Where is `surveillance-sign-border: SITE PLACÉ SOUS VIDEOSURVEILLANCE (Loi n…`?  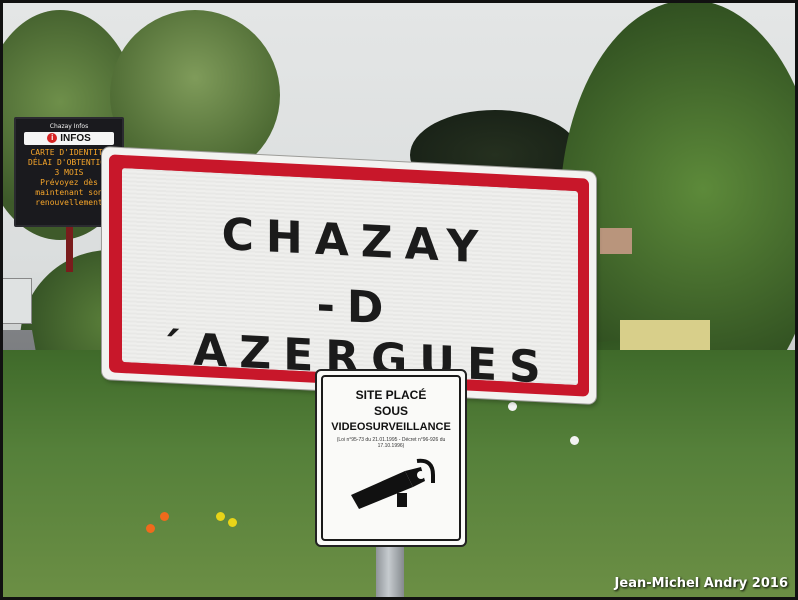 surveillance-sign-border: SITE PLACÉ SOUS VIDEOSURVEILLANCE (Loi n… is located at coordinates (391, 458).